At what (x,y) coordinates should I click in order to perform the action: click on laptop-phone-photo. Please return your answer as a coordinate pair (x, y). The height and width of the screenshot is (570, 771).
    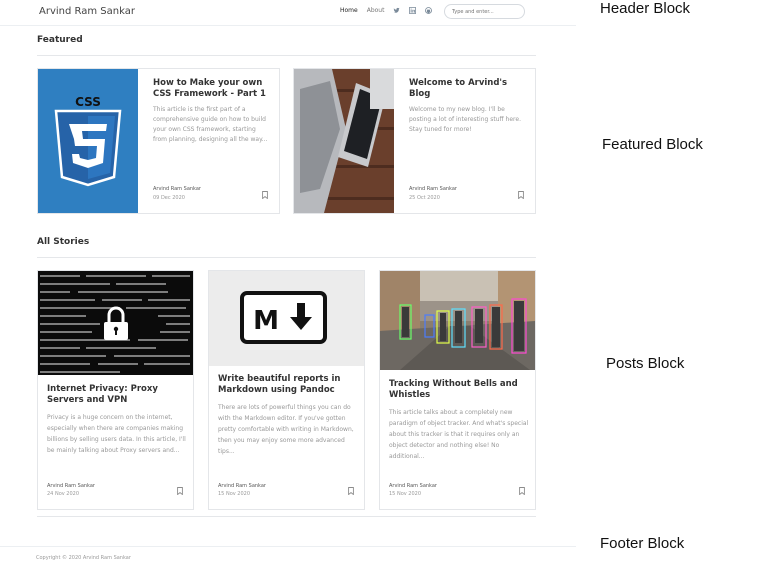
    Looking at the image, I should click on (344, 141).